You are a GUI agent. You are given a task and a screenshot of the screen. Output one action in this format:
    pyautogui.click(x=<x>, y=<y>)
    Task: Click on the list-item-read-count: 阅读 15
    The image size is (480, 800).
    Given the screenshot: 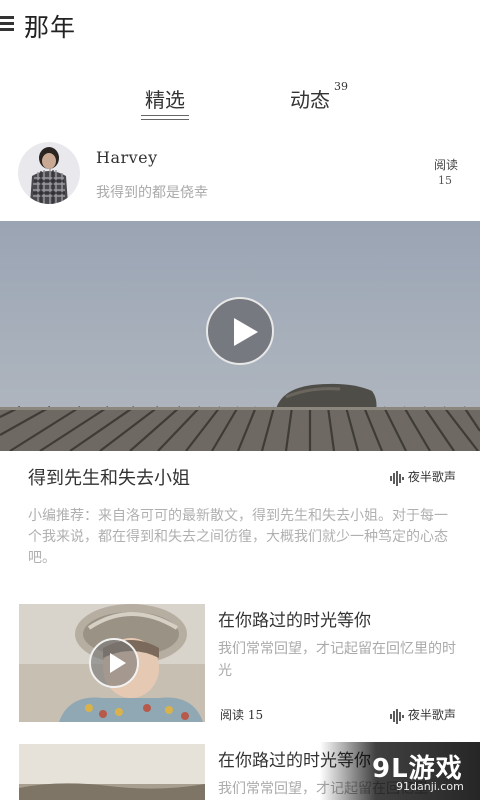 What is the action you would take?
    pyautogui.click(x=242, y=715)
    